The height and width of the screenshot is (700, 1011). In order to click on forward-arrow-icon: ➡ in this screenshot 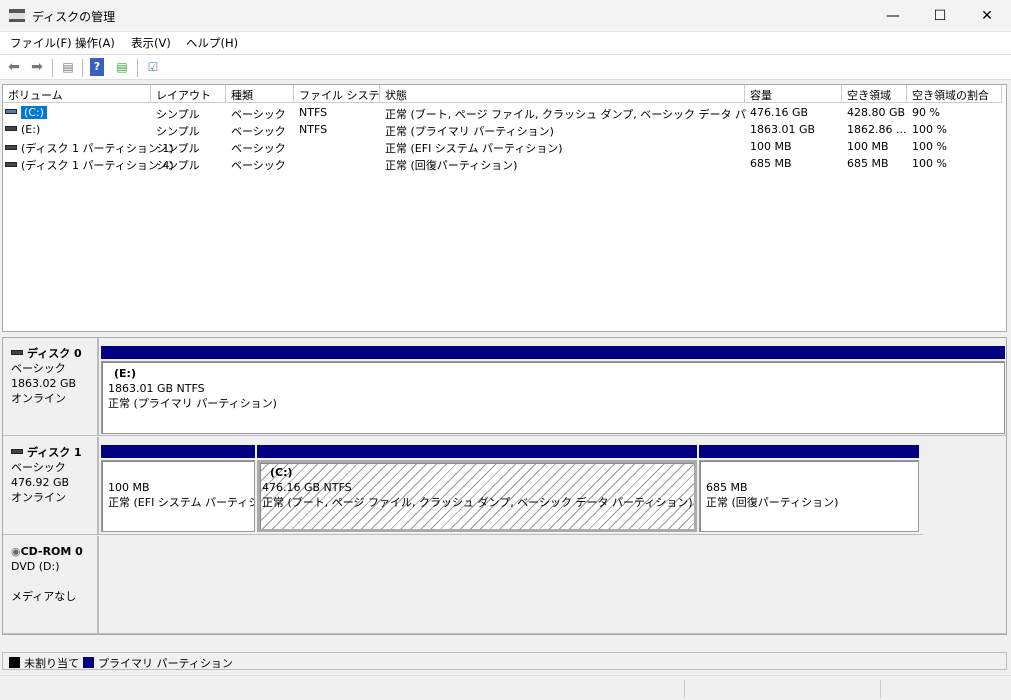, I will do `click(37, 67)`.